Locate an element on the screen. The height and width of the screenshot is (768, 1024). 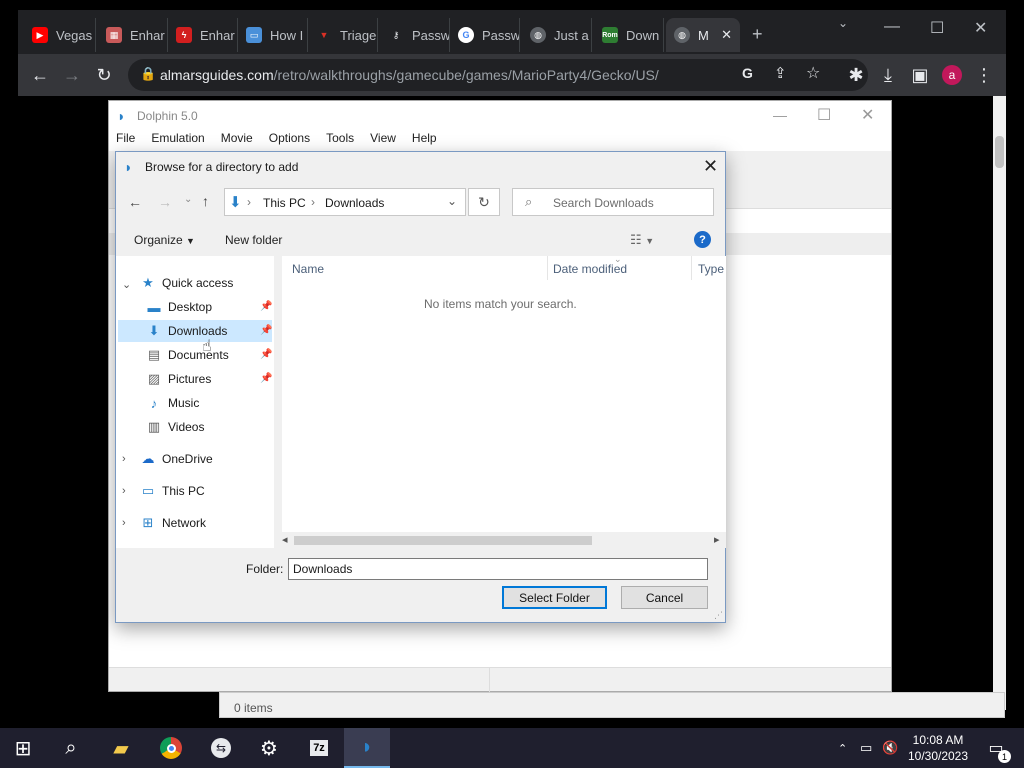
close-tab-icon: ✕ is located at coordinates (726, 35).